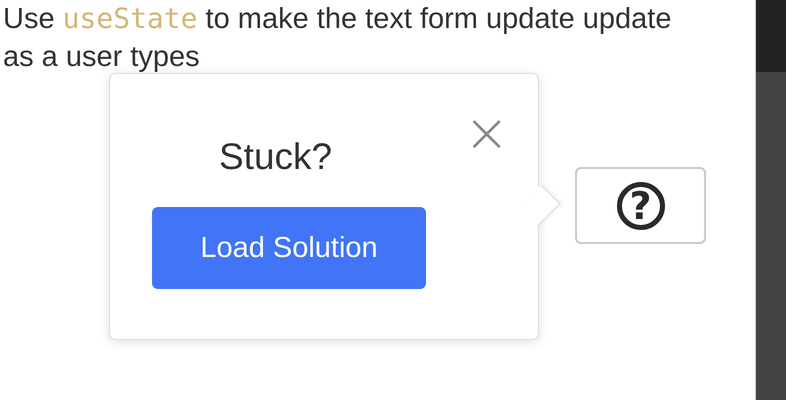 The image size is (786, 400). Describe the element at coordinates (770, 200) in the screenshot. I see `scrollbar` at that location.